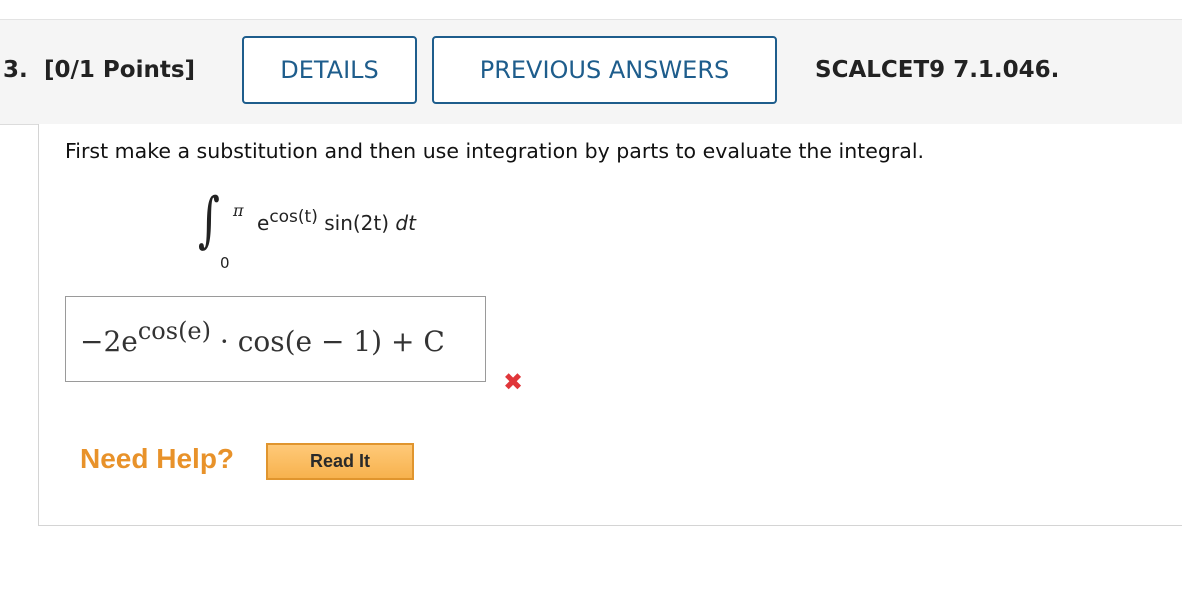 Image resolution: width=1182 pixels, height=596 pixels. What do you see at coordinates (513, 382) in the screenshot?
I see `incorrect-x-icon: ✖` at bounding box center [513, 382].